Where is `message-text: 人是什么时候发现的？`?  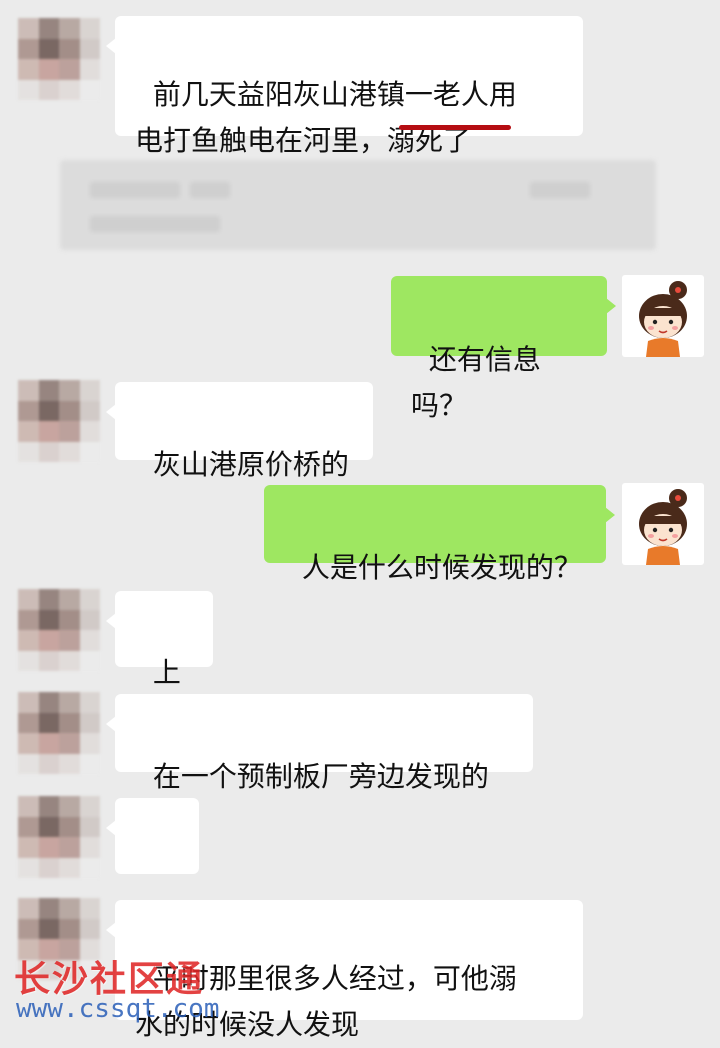
message-text: 人是什么时候发现的？ is located at coordinates (441, 567).